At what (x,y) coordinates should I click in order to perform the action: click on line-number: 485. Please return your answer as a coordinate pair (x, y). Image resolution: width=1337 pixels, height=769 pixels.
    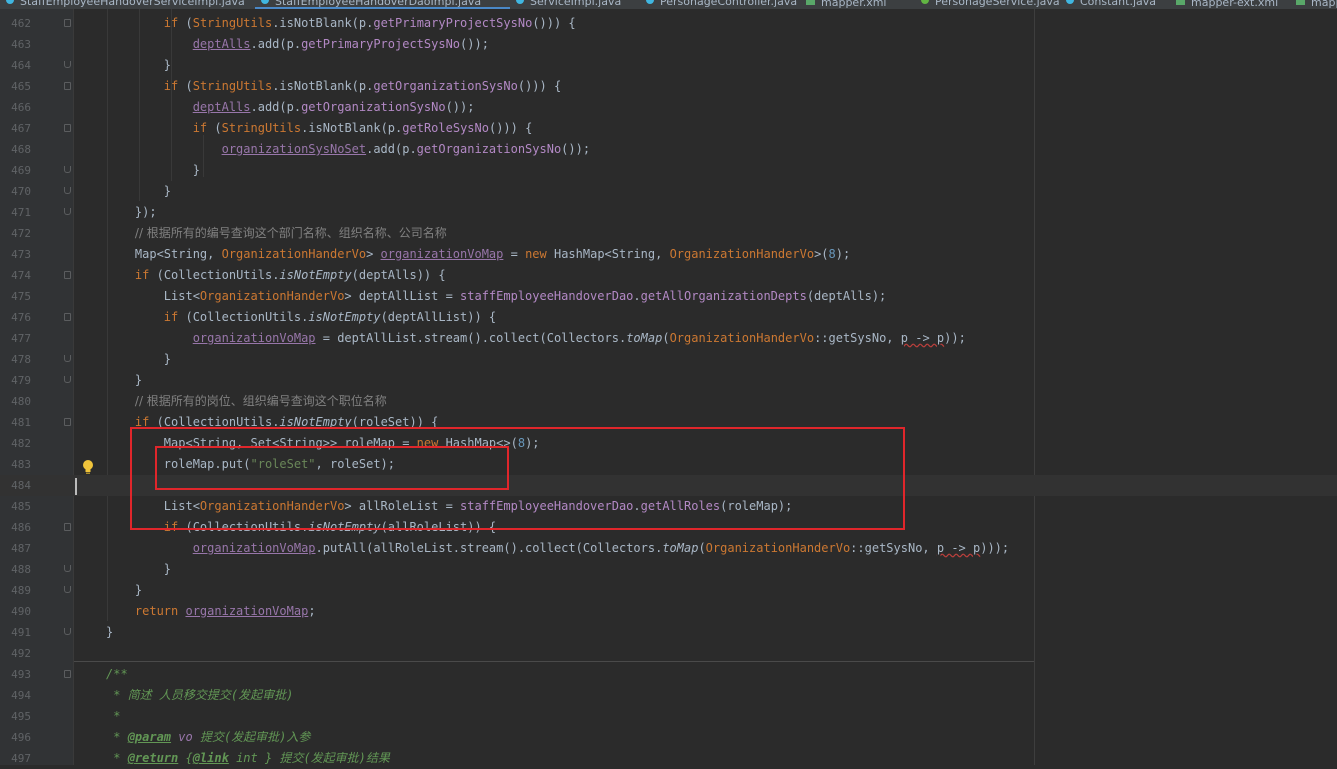
    Looking at the image, I should click on (21, 506).